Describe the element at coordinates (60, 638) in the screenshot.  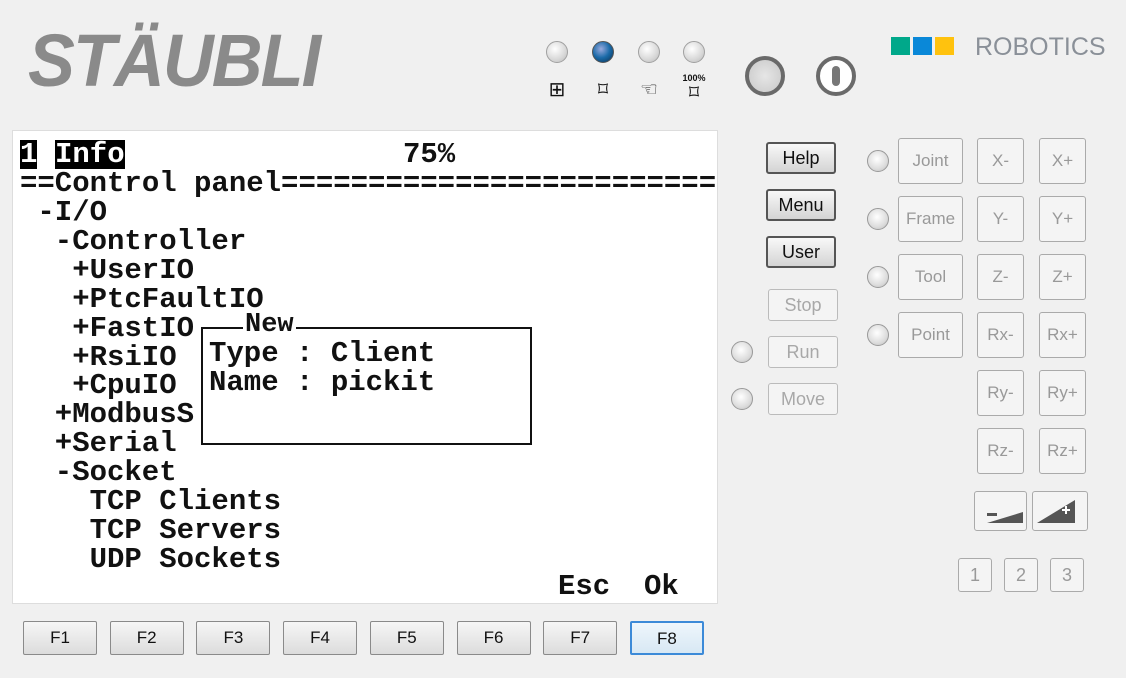
I see `function-key-f1: F1` at that location.